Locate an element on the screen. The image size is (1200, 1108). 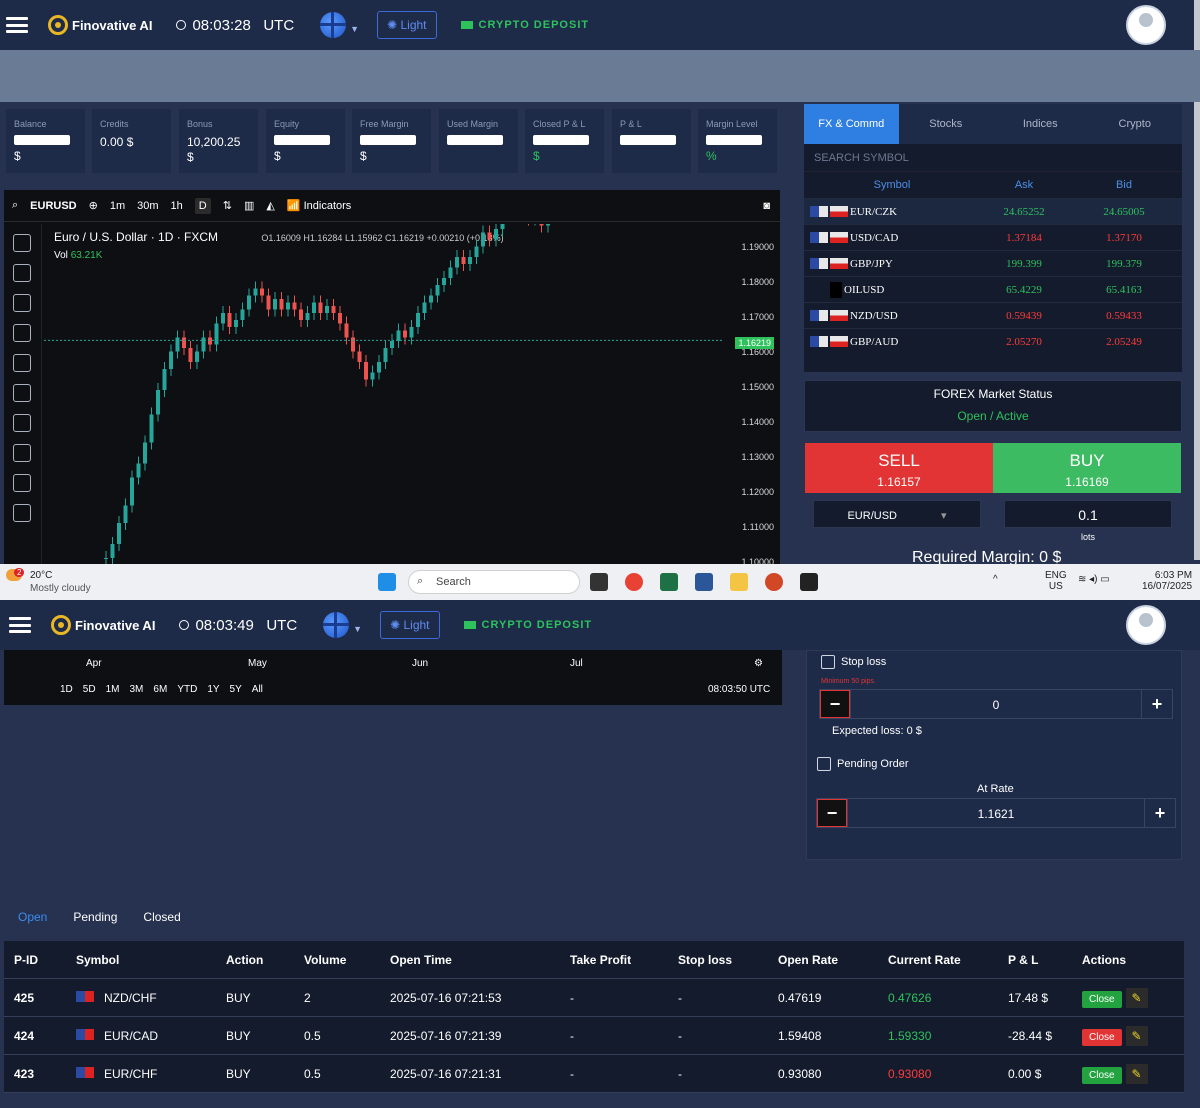
range-6m: 6M is located at coordinates (160, 689).